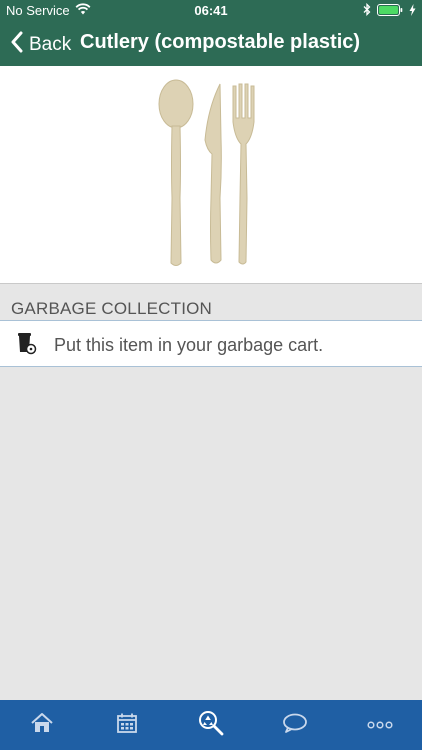  I want to click on status-time: 06:41, so click(211, 10).